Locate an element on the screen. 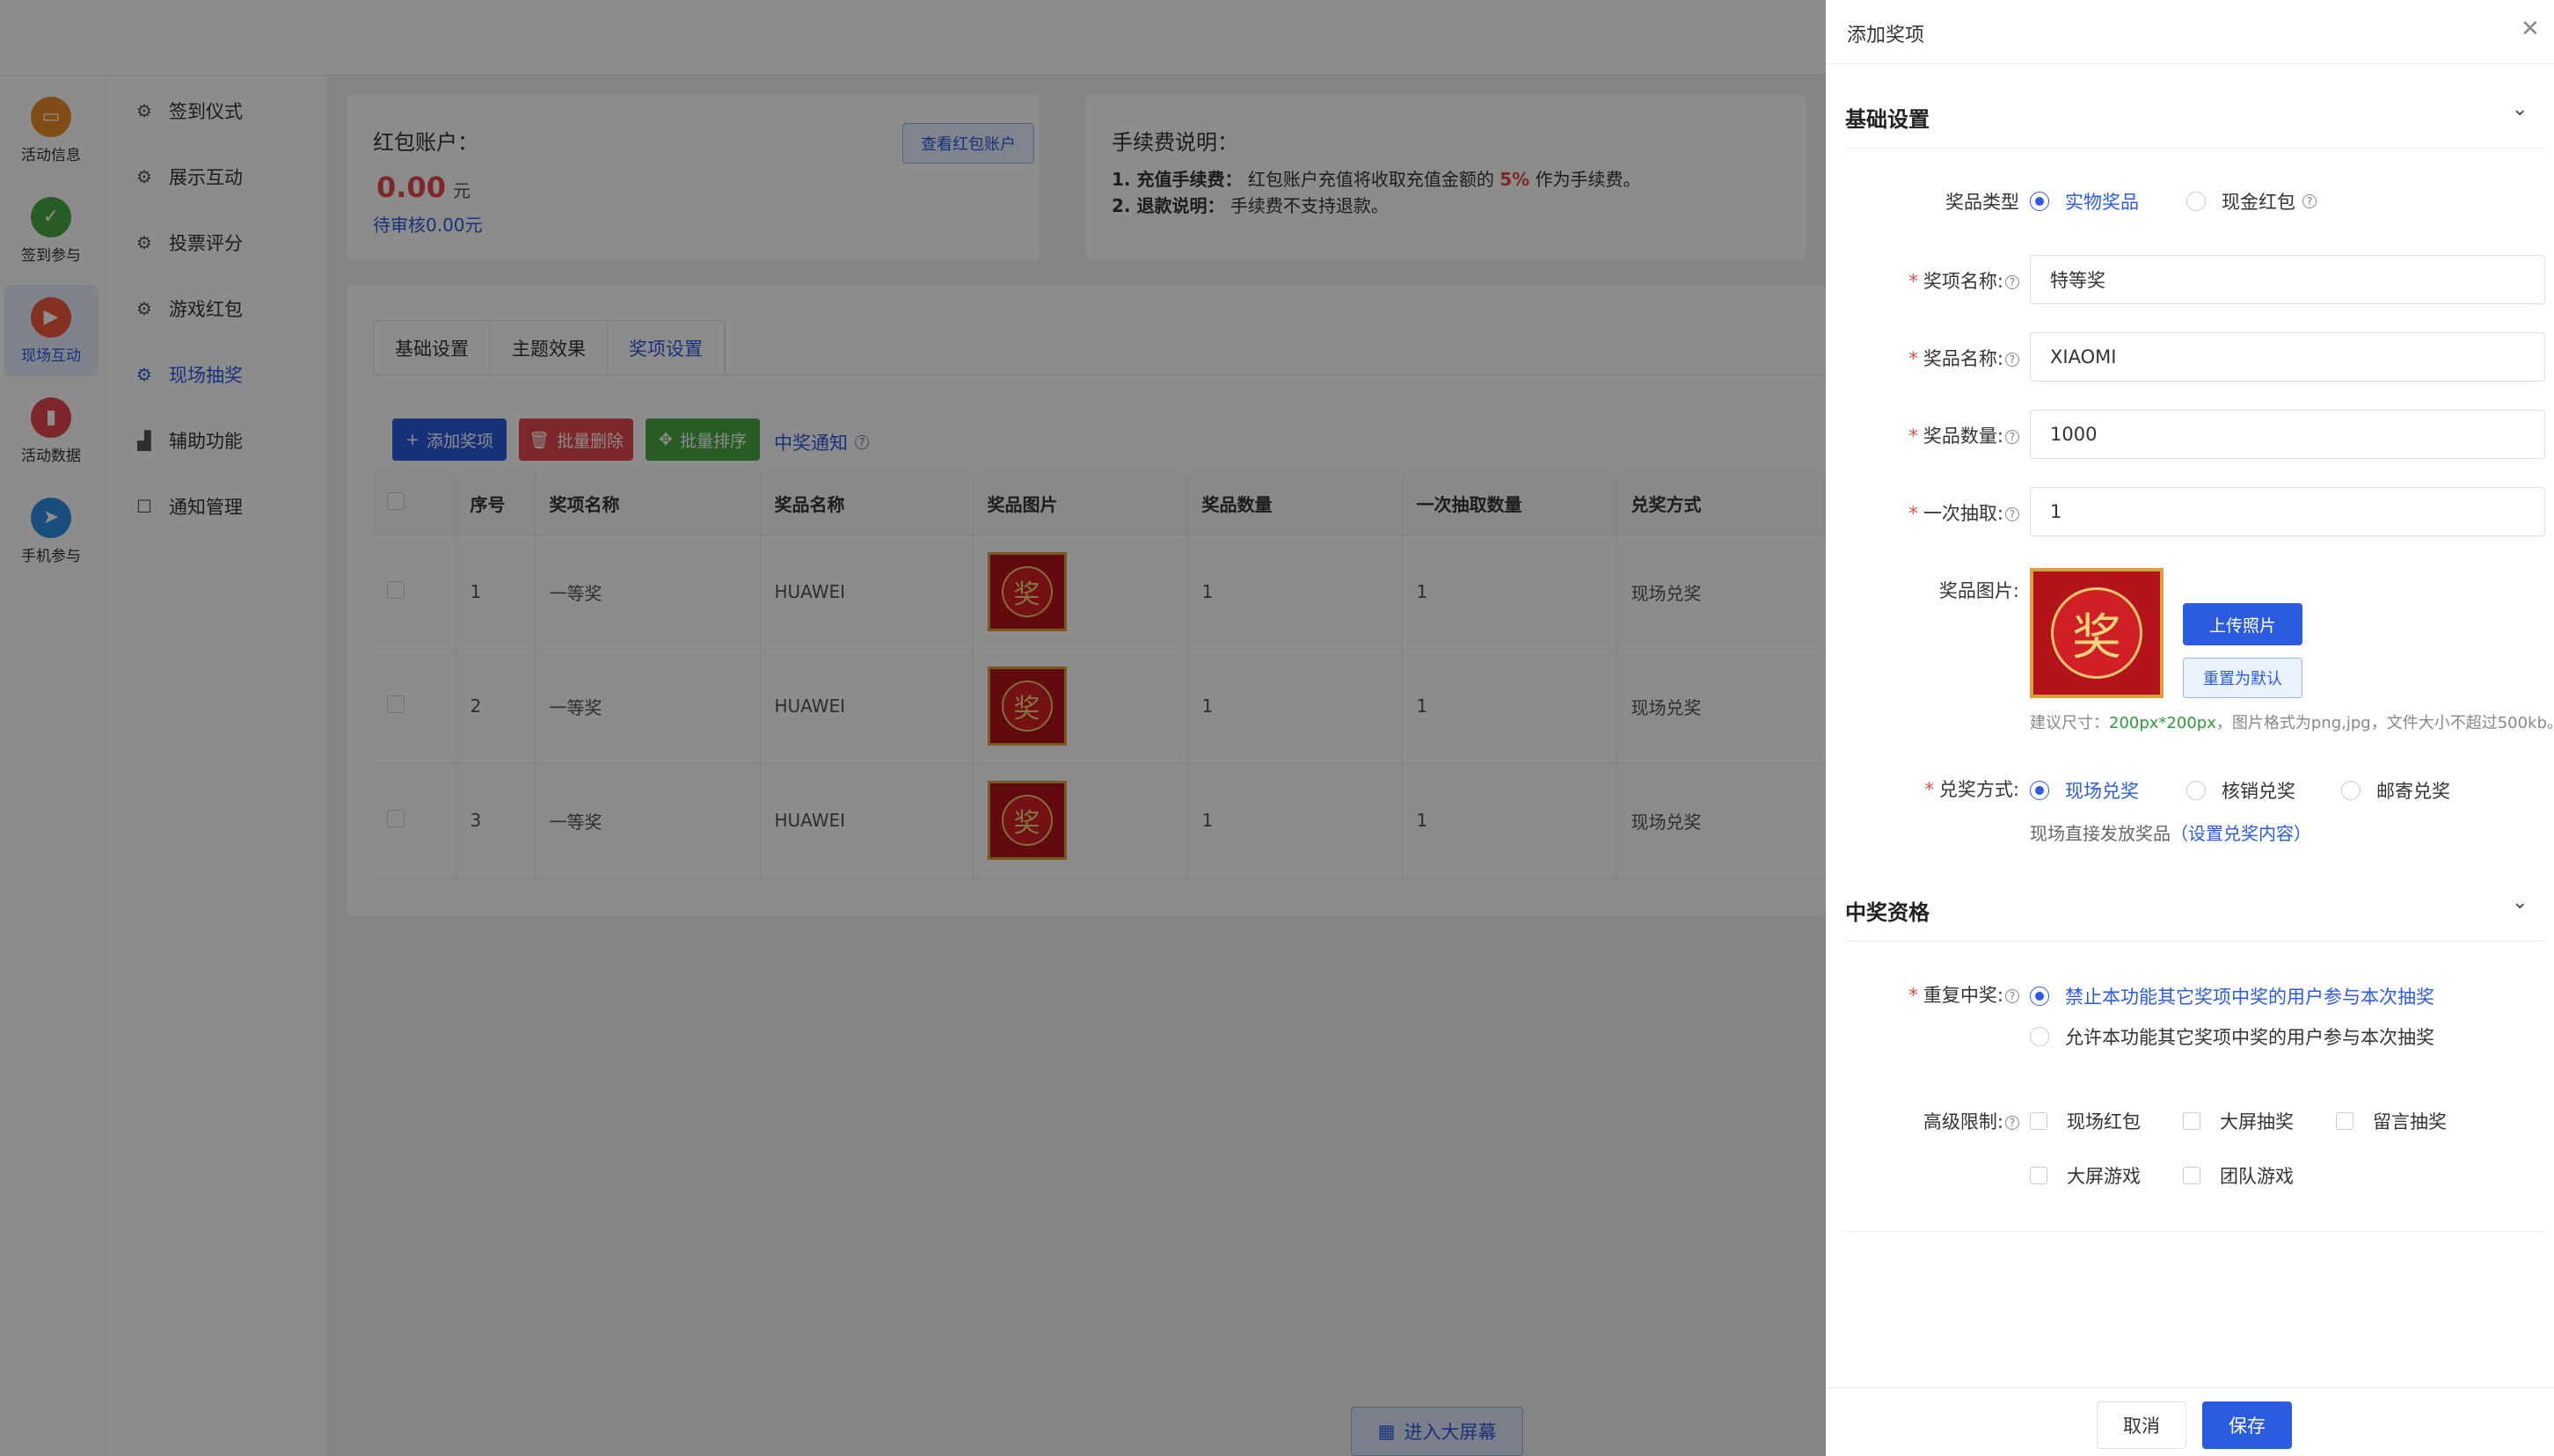 This screenshot has height=1456, width=2554. once-draw-label: * 一次抽取:? is located at coordinates (1922, 512).